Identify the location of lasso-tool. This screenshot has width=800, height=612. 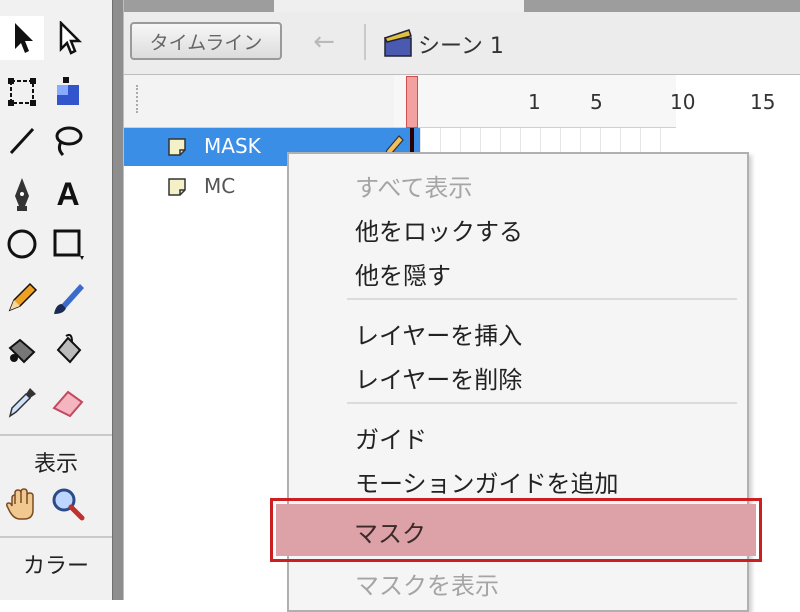
(68, 140).